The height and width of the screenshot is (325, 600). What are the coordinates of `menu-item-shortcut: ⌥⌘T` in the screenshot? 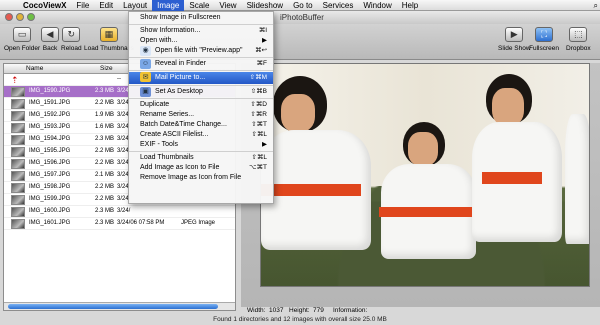 It's located at (258, 167).